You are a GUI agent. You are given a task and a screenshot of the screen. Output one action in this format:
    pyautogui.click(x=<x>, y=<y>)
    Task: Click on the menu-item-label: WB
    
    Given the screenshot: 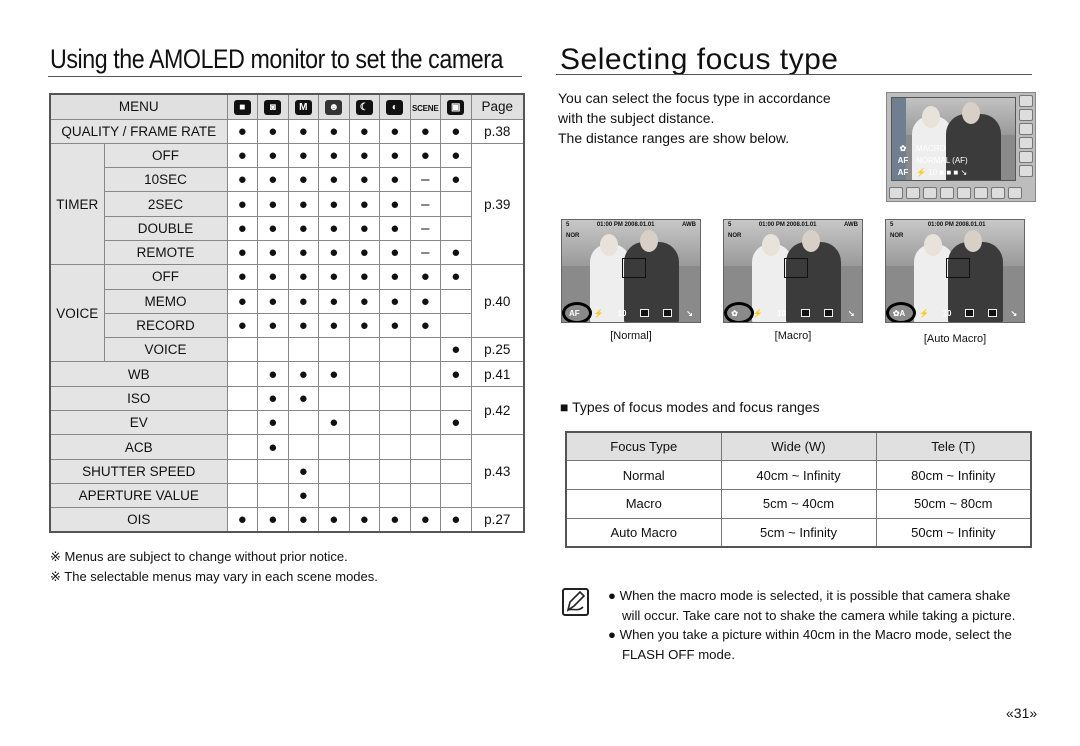 What is the action you would take?
    pyautogui.click(x=138, y=374)
    